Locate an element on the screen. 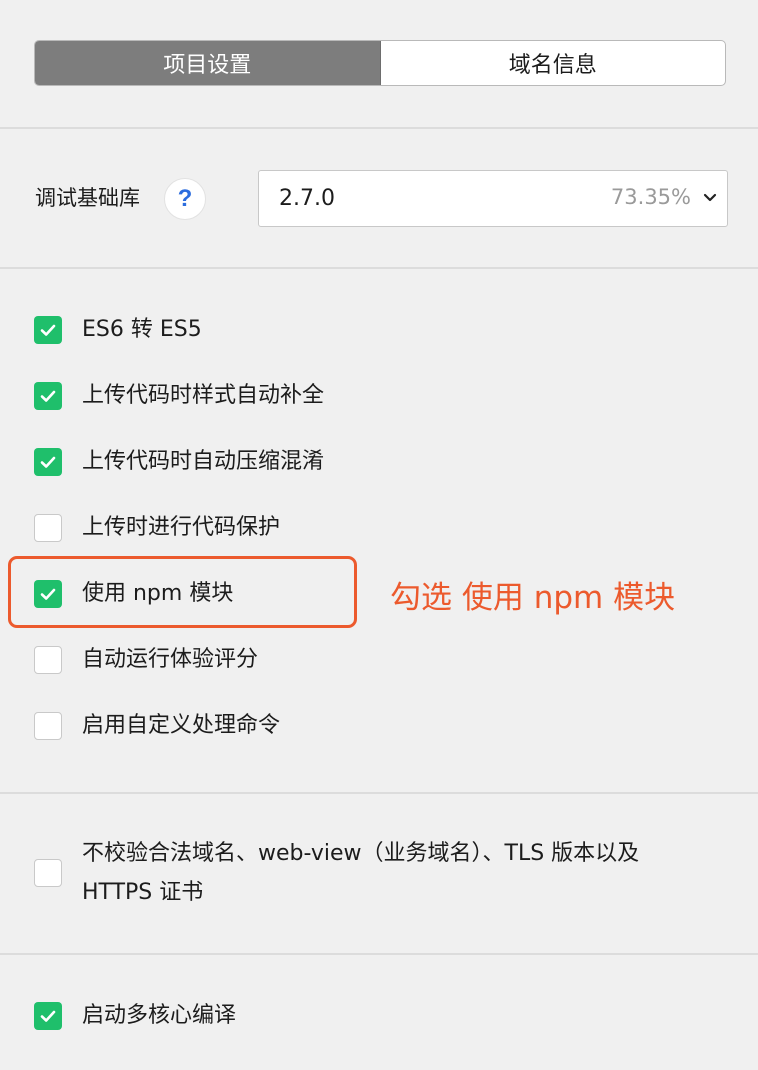  tab-domain-info: 域名信息 is located at coordinates (553, 63).